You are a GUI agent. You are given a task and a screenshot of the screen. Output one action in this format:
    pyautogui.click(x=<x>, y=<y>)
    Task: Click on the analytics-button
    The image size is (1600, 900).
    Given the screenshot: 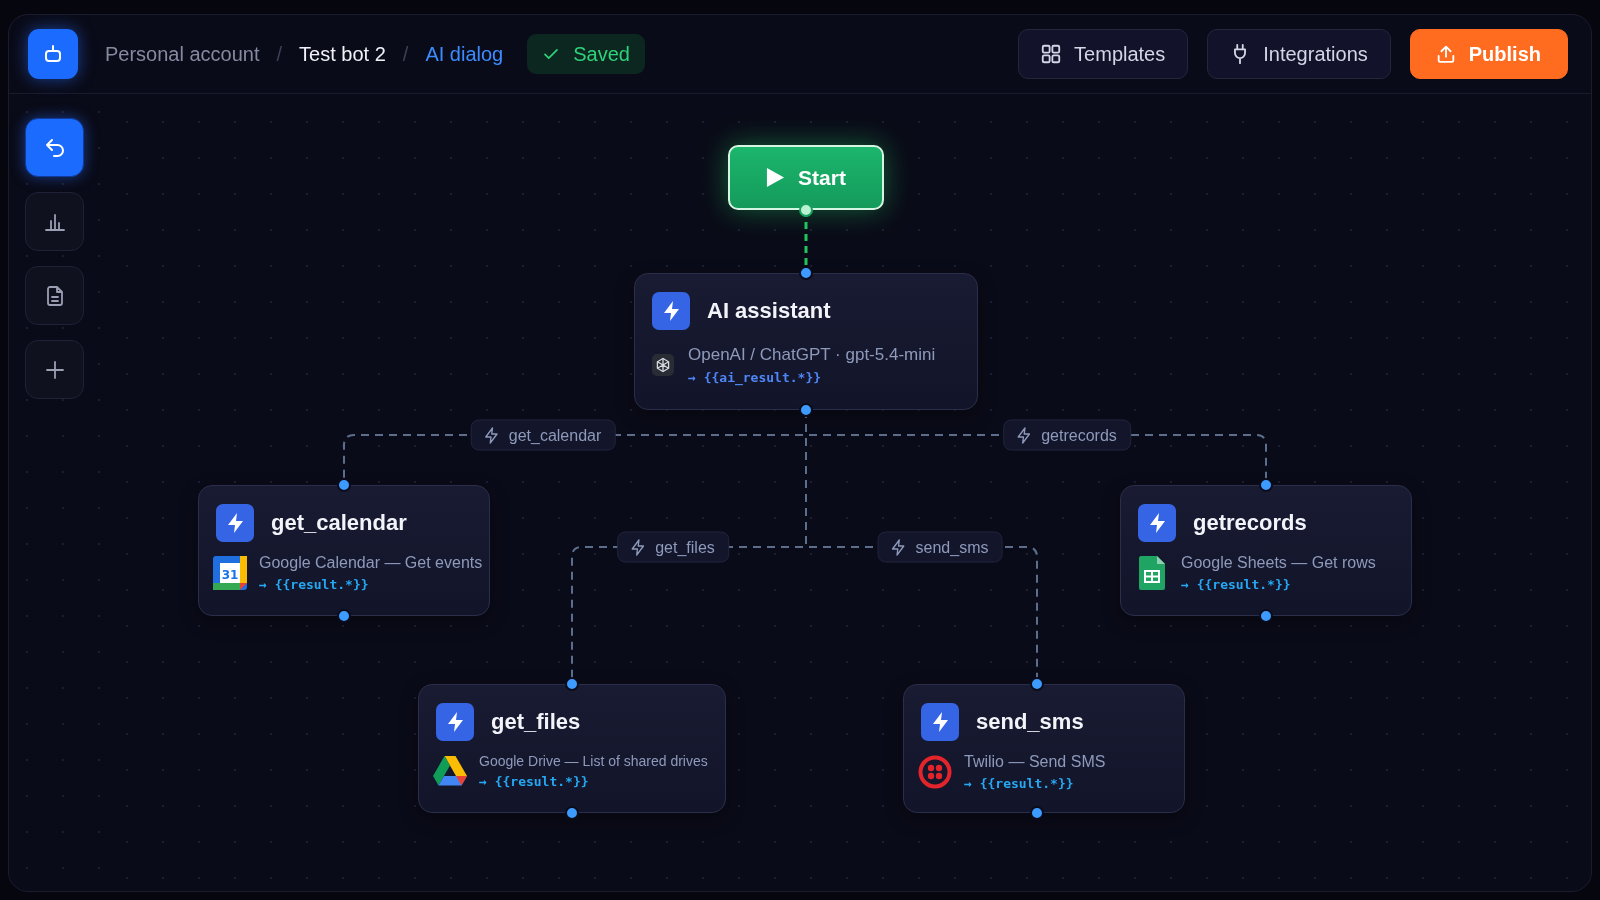 What is the action you would take?
    pyautogui.click(x=54, y=221)
    